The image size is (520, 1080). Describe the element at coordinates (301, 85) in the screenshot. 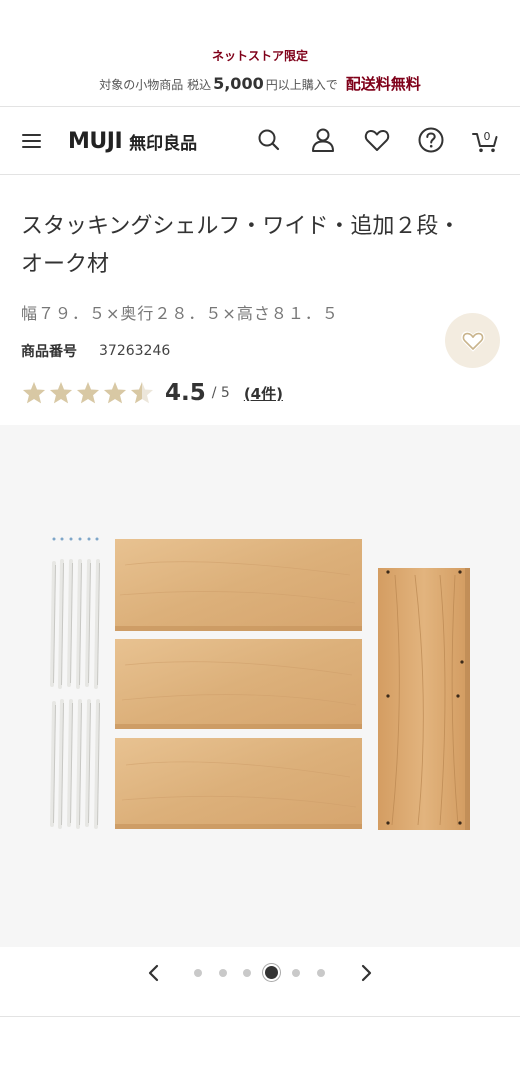

I see `promo-line-suffix: 円以上購入で` at that location.